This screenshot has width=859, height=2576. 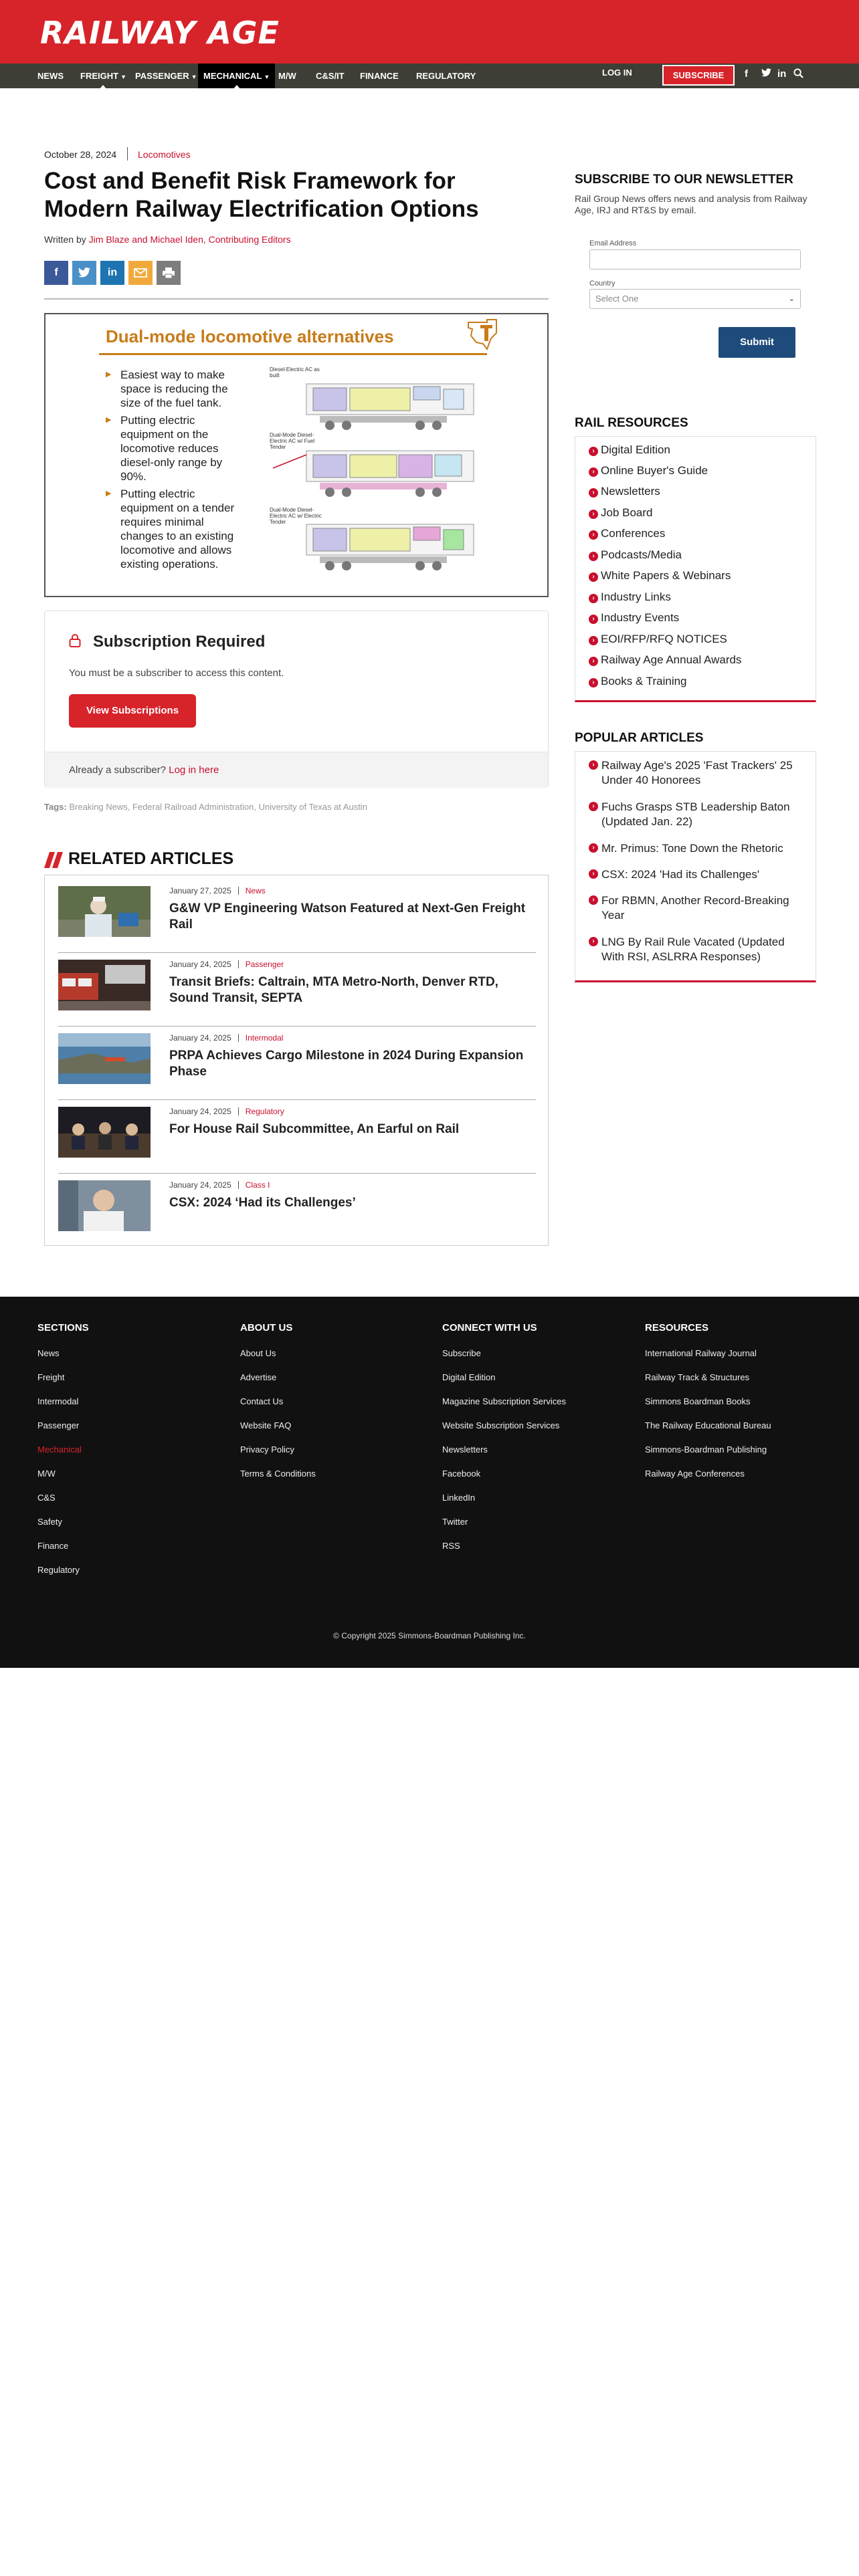 What do you see at coordinates (695, 259) in the screenshot?
I see `email-field` at bounding box center [695, 259].